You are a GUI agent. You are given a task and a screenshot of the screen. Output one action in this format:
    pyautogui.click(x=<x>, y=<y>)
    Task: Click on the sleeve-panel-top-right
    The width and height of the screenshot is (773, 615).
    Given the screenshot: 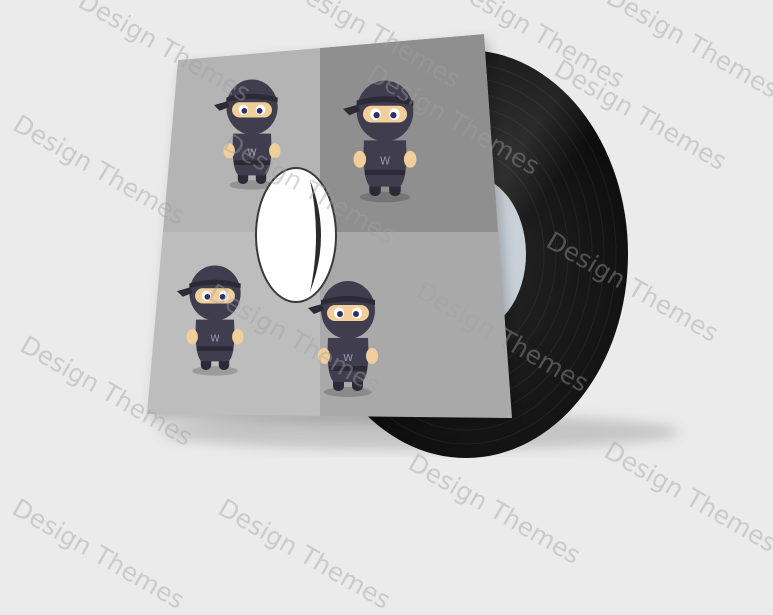 What is the action you would take?
    pyautogui.click(x=409, y=133)
    